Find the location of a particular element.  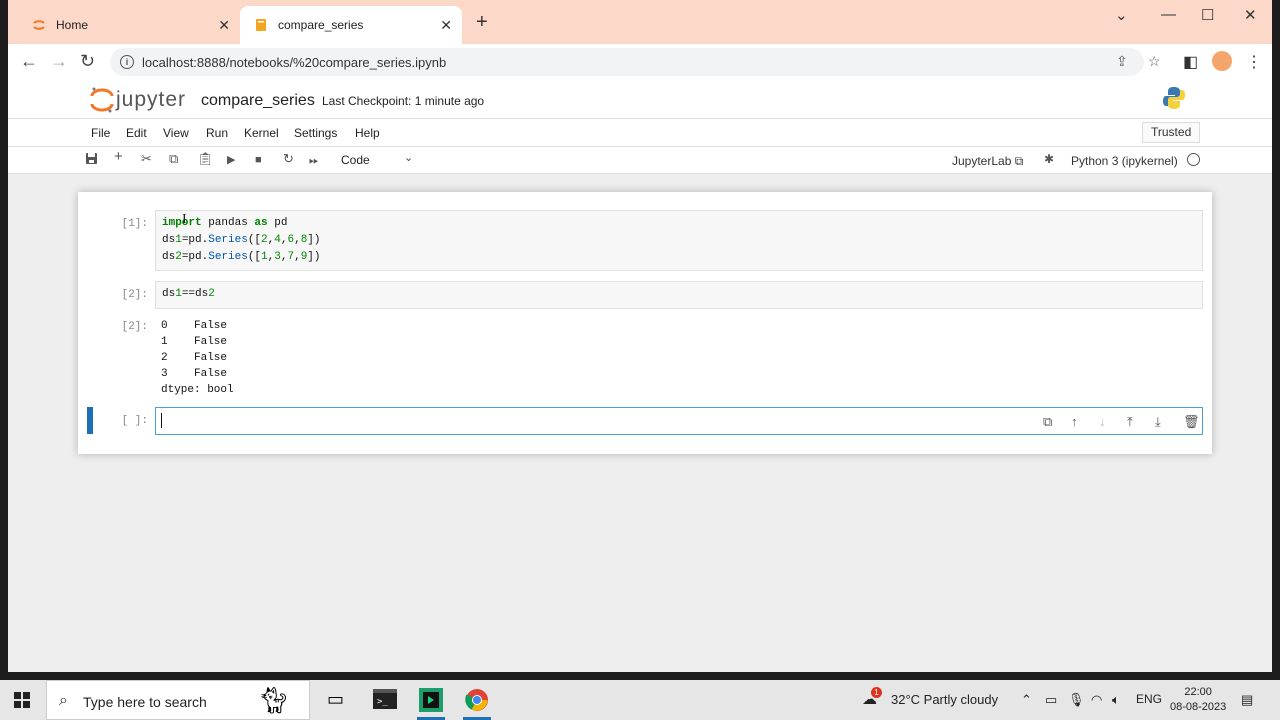

new-tab-button: + is located at coordinates (482, 22).